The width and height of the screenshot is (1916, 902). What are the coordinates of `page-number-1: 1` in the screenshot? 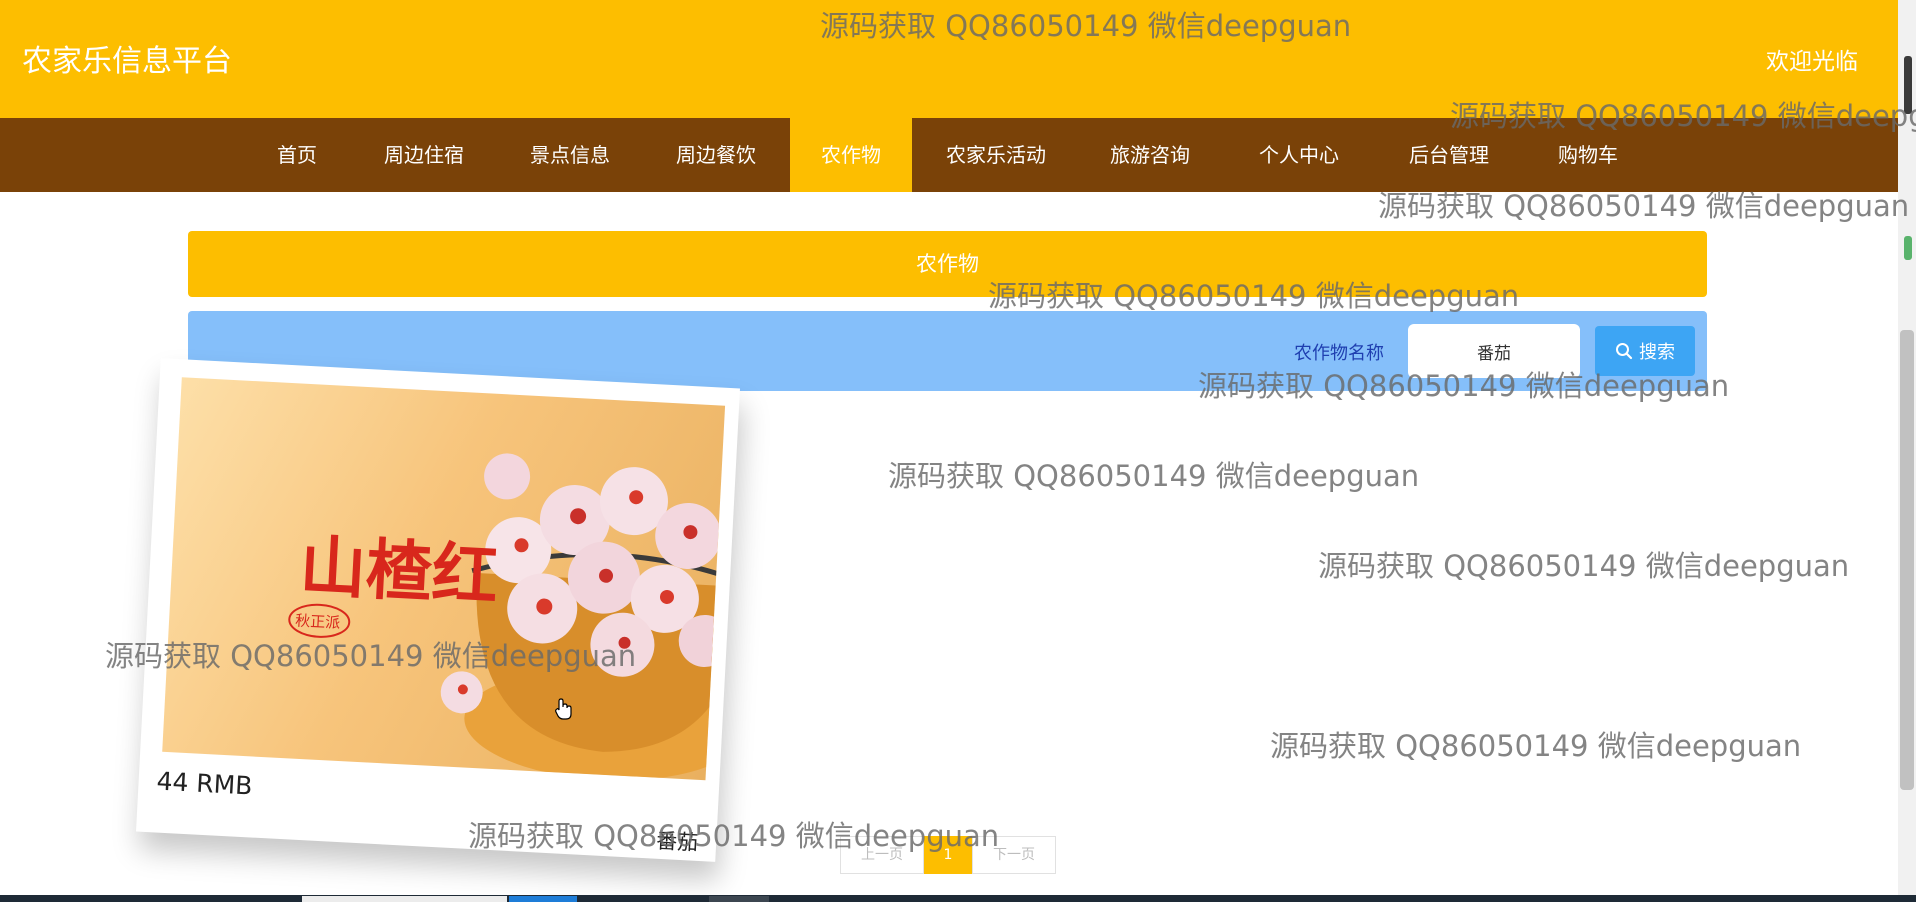 It's located at (948, 855).